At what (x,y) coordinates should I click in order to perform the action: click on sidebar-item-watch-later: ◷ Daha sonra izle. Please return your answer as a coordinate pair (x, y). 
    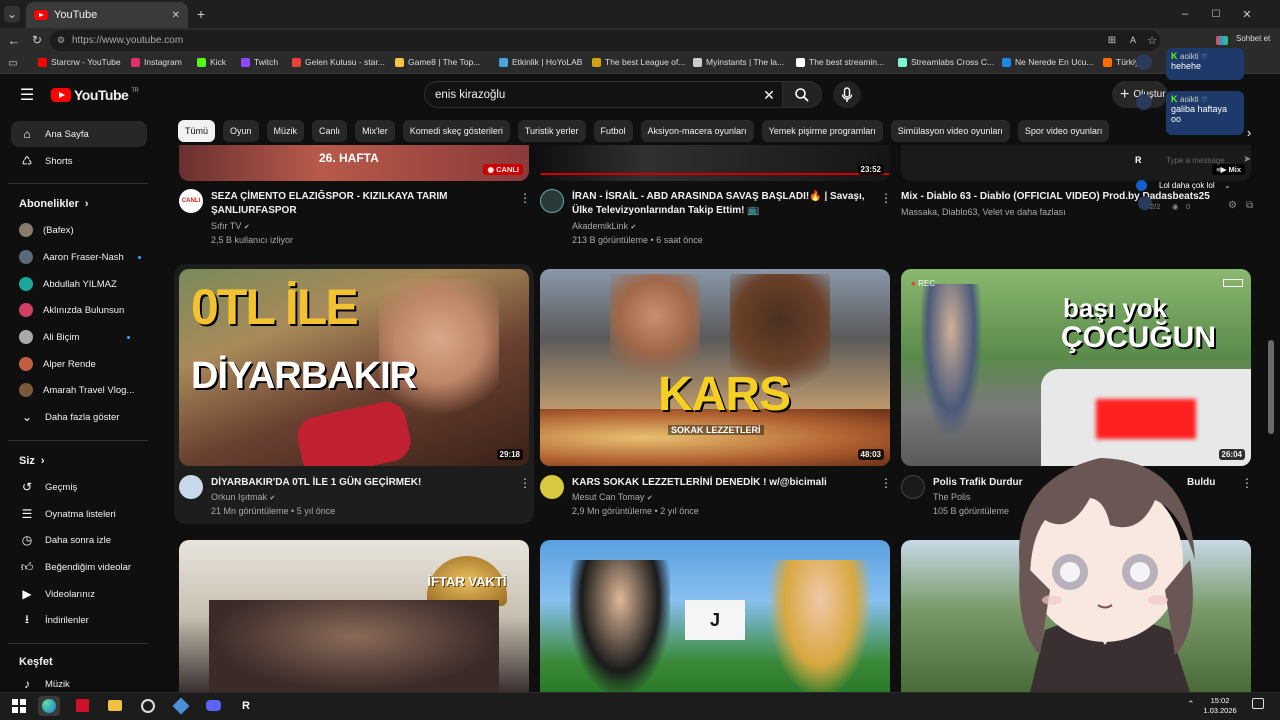
    Looking at the image, I should click on (79, 540).